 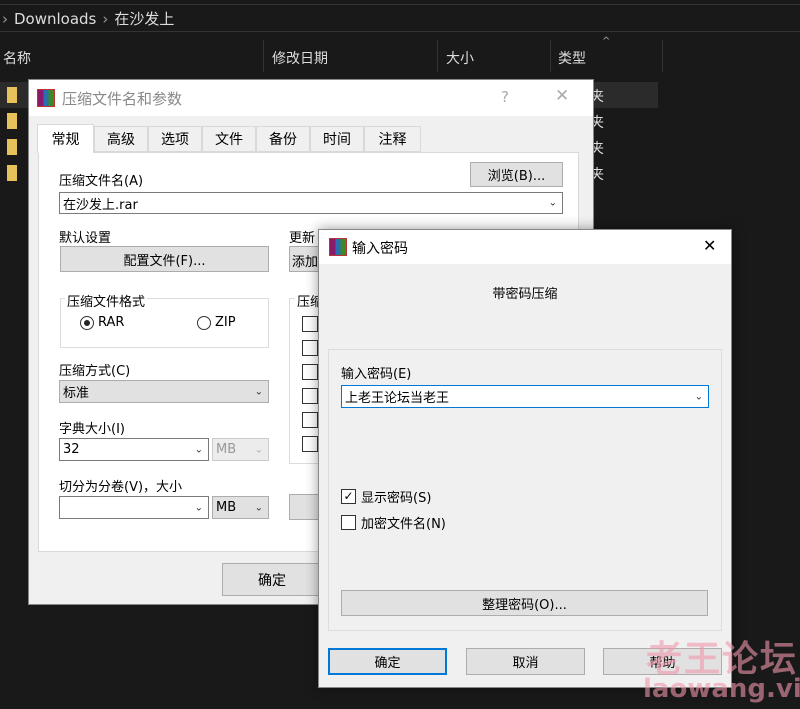 I want to click on tab-time: 时间, so click(x=337, y=139).